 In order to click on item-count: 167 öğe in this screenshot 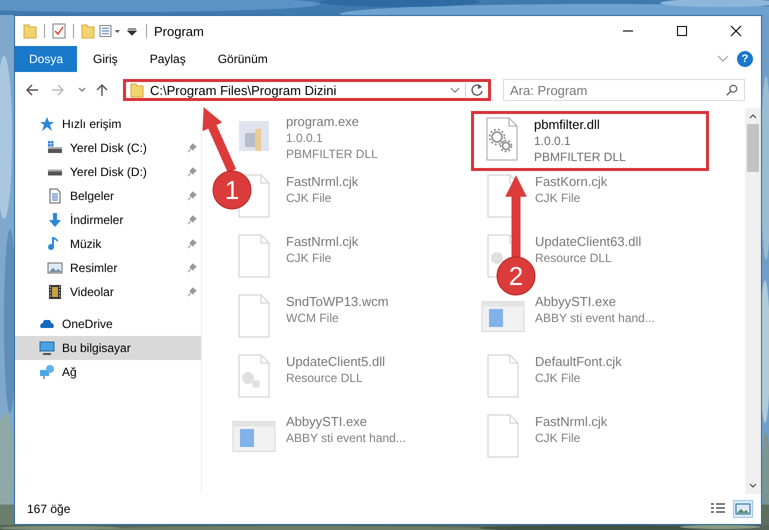, I will do `click(48, 509)`.